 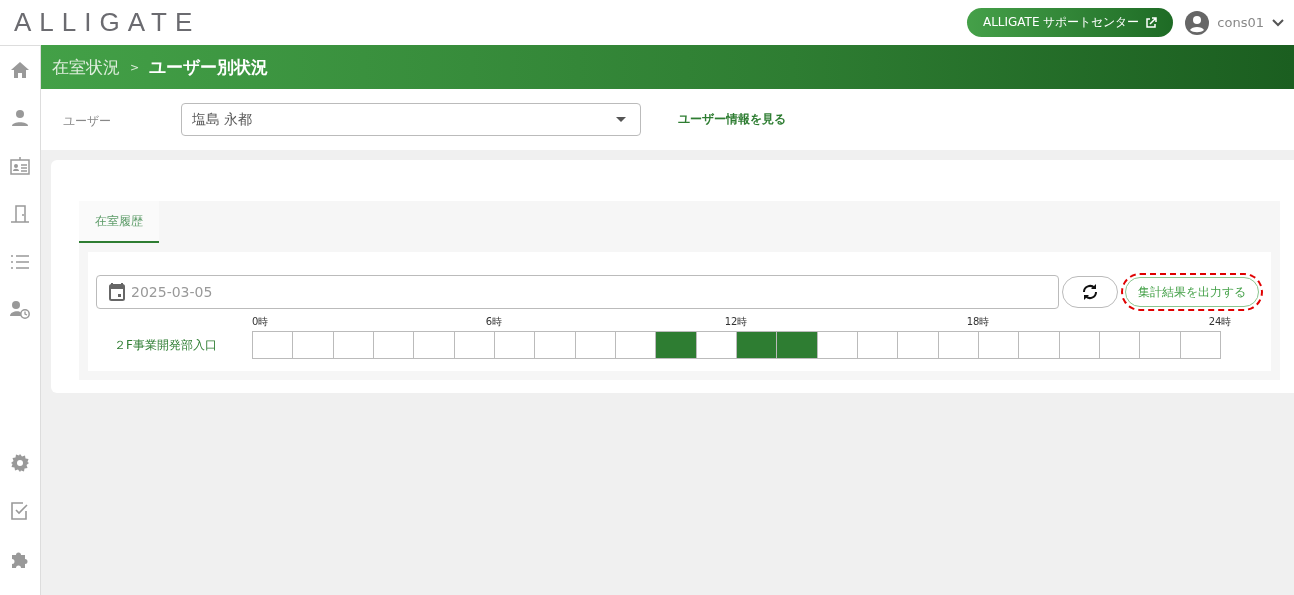 What do you see at coordinates (1240, 22) in the screenshot?
I see `user-name: cons01` at bounding box center [1240, 22].